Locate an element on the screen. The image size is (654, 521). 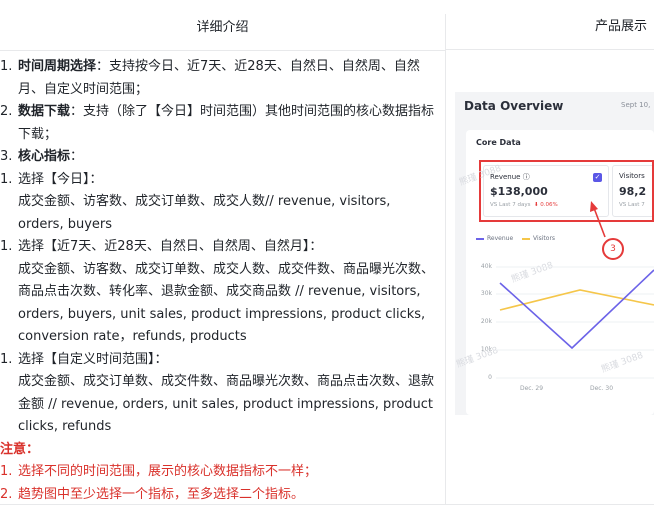
trend-chart is located at coordinates (575, 290).